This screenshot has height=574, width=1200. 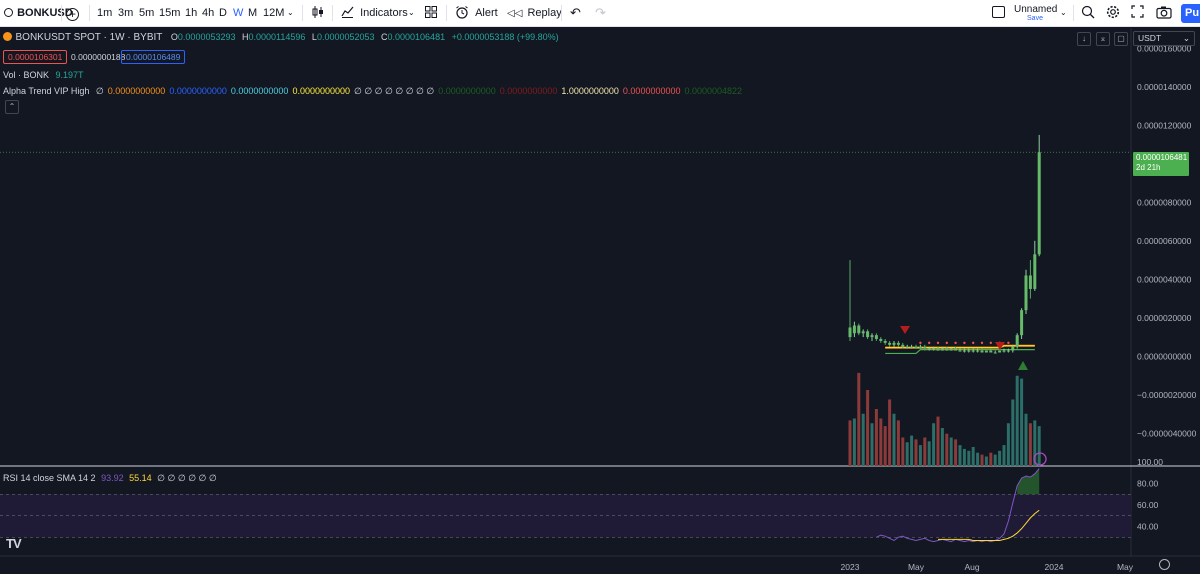 I want to click on interval-12m: 12M, so click(x=273, y=13).